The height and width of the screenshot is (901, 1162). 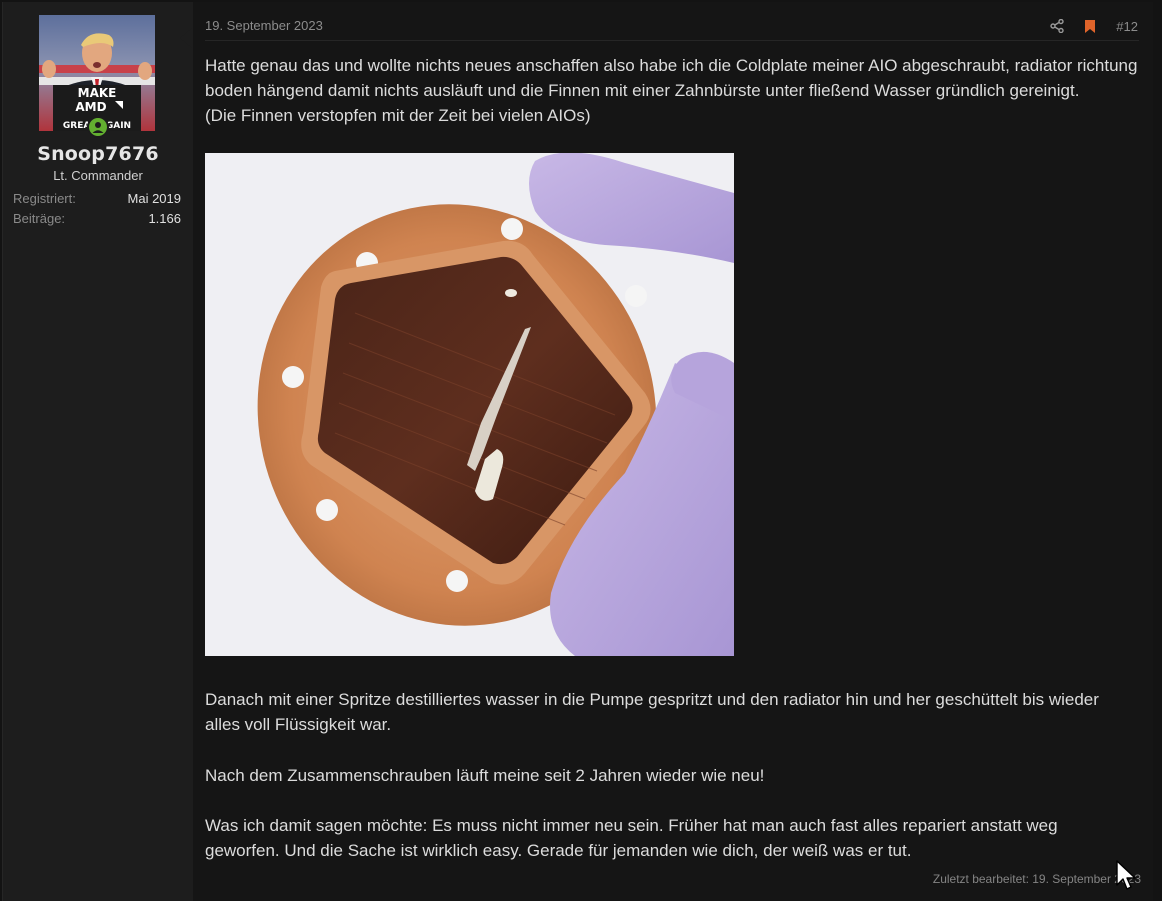 What do you see at coordinates (97, 93) in the screenshot?
I see `avatar-text-make: MAKE` at bounding box center [97, 93].